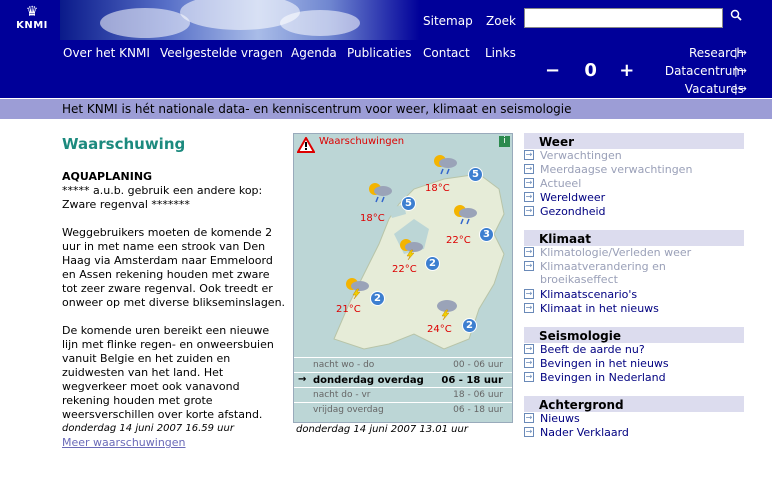 The height and width of the screenshot is (481, 772). I want to click on sidebar-item-klimaatverandering: → Klimaatverandering en broeikaseffect, so click(634, 274).